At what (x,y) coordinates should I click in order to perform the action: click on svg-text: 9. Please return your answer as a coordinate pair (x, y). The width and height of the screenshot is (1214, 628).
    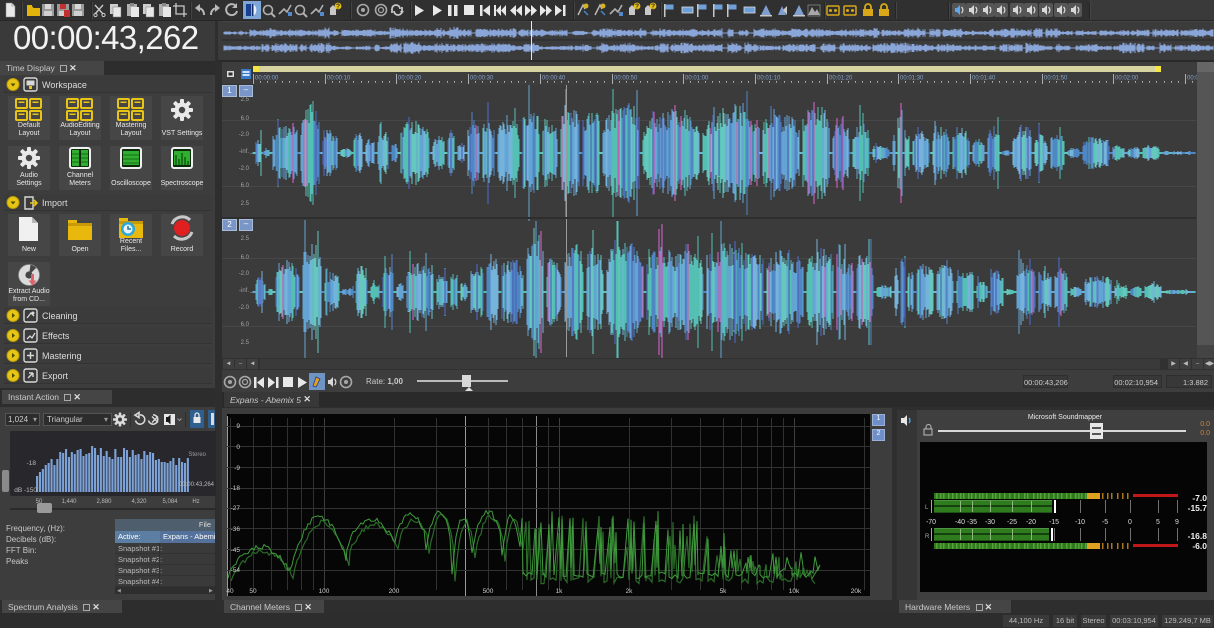
    Looking at the image, I should click on (1177, 522).